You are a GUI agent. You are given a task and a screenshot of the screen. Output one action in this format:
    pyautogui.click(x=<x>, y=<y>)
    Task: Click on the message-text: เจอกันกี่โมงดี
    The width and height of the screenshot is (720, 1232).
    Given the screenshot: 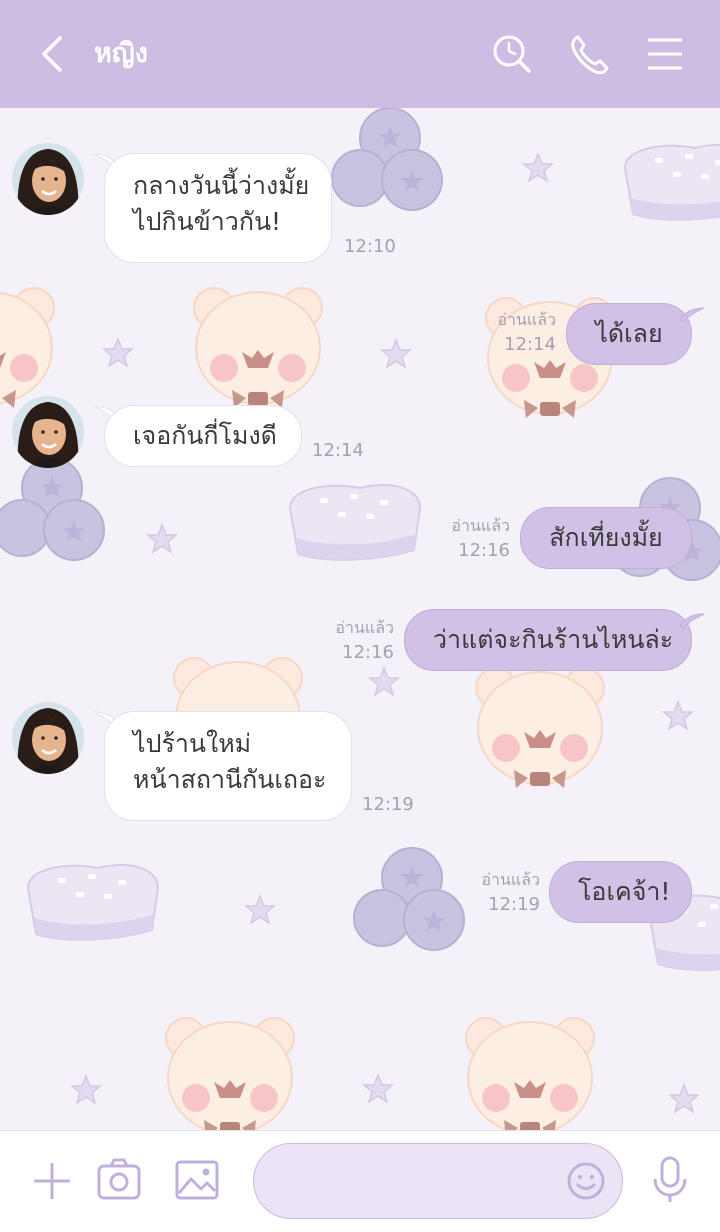 What is the action you would take?
    pyautogui.click(x=205, y=435)
    